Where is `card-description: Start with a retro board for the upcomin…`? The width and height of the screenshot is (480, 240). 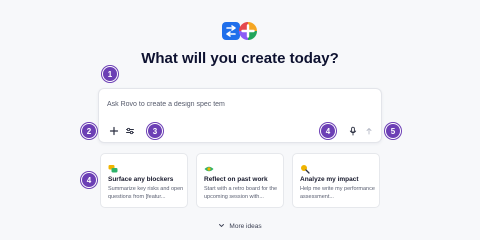
card-description: Start with a retro board for the upcomin… is located at coordinates (241, 193).